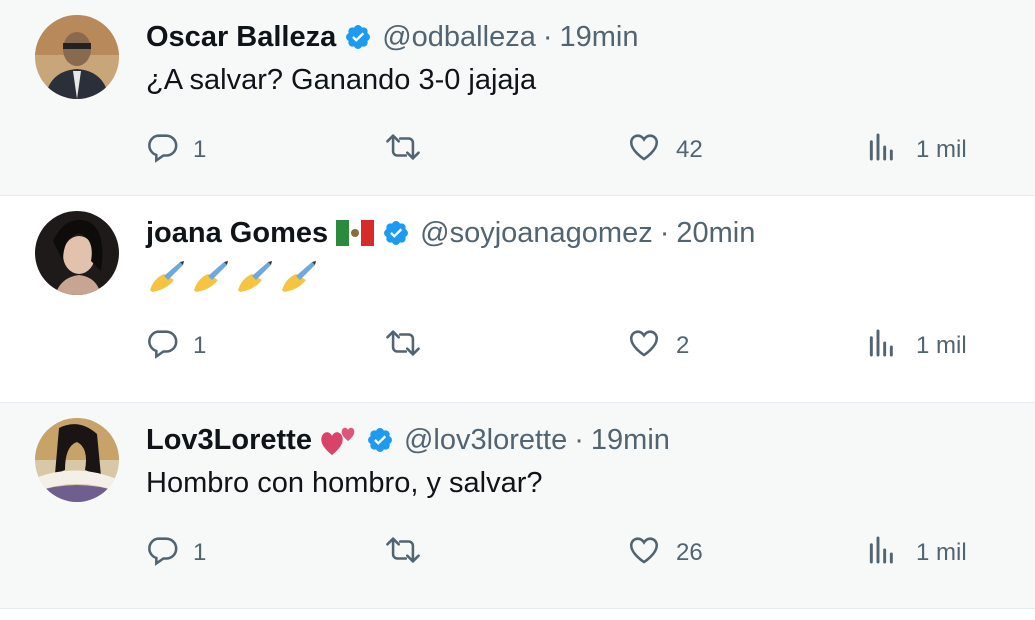 The width and height of the screenshot is (1035, 620). What do you see at coordinates (517, 150) in the screenshot?
I see `action-bar: 1 42 1 mil` at bounding box center [517, 150].